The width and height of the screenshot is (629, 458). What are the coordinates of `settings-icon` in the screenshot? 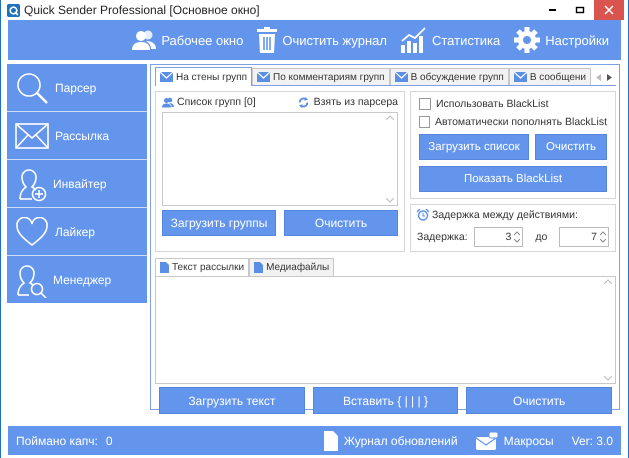 It's located at (527, 40).